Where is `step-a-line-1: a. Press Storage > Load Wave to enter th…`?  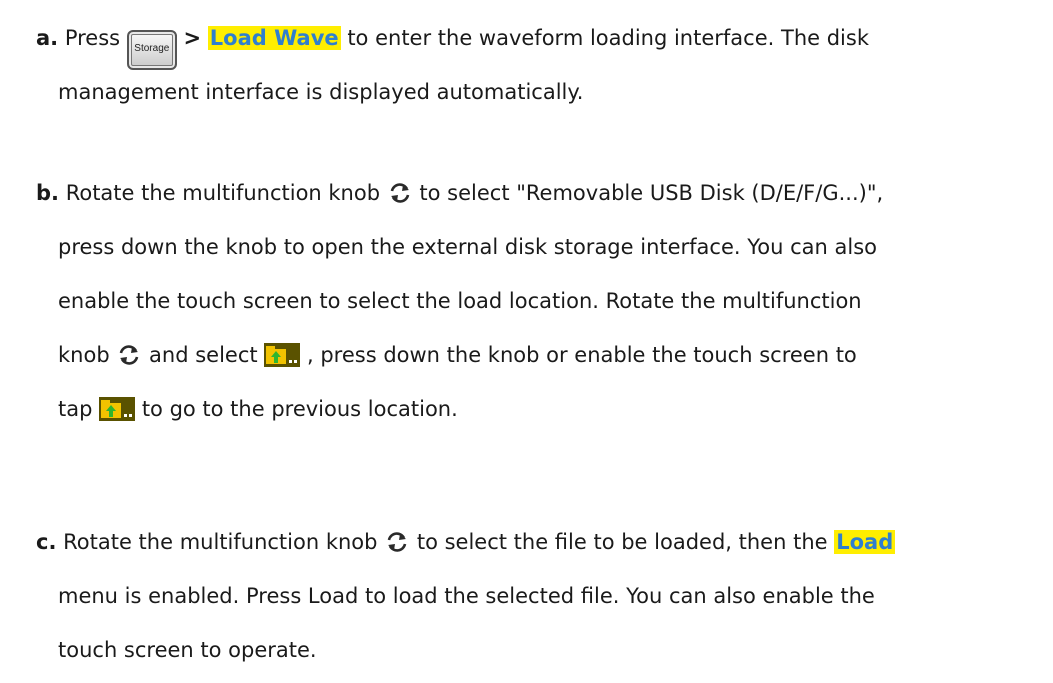
step-a-line-1: a. Press Storage > Load Wave to enter th… is located at coordinates (541, 40).